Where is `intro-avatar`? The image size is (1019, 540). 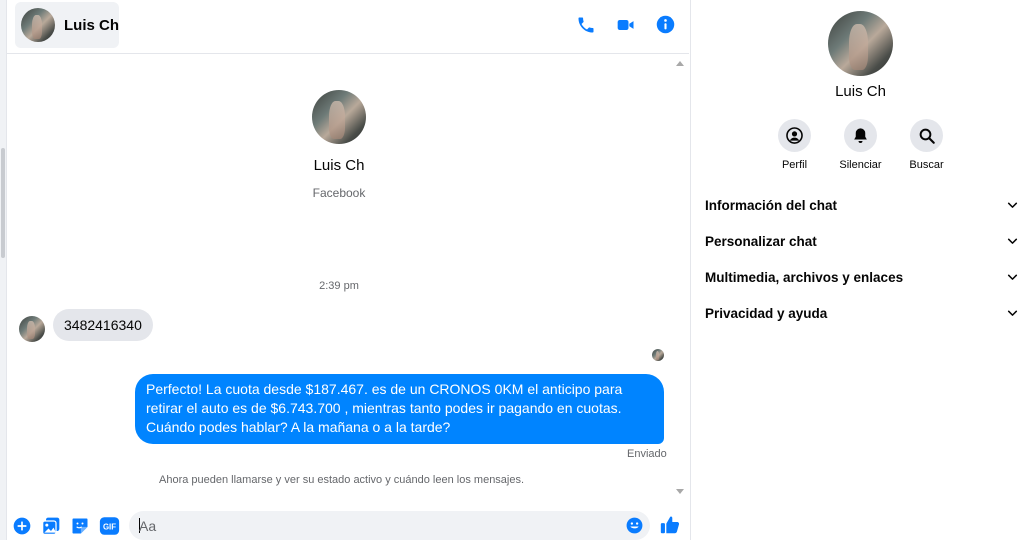
intro-avatar is located at coordinates (339, 117).